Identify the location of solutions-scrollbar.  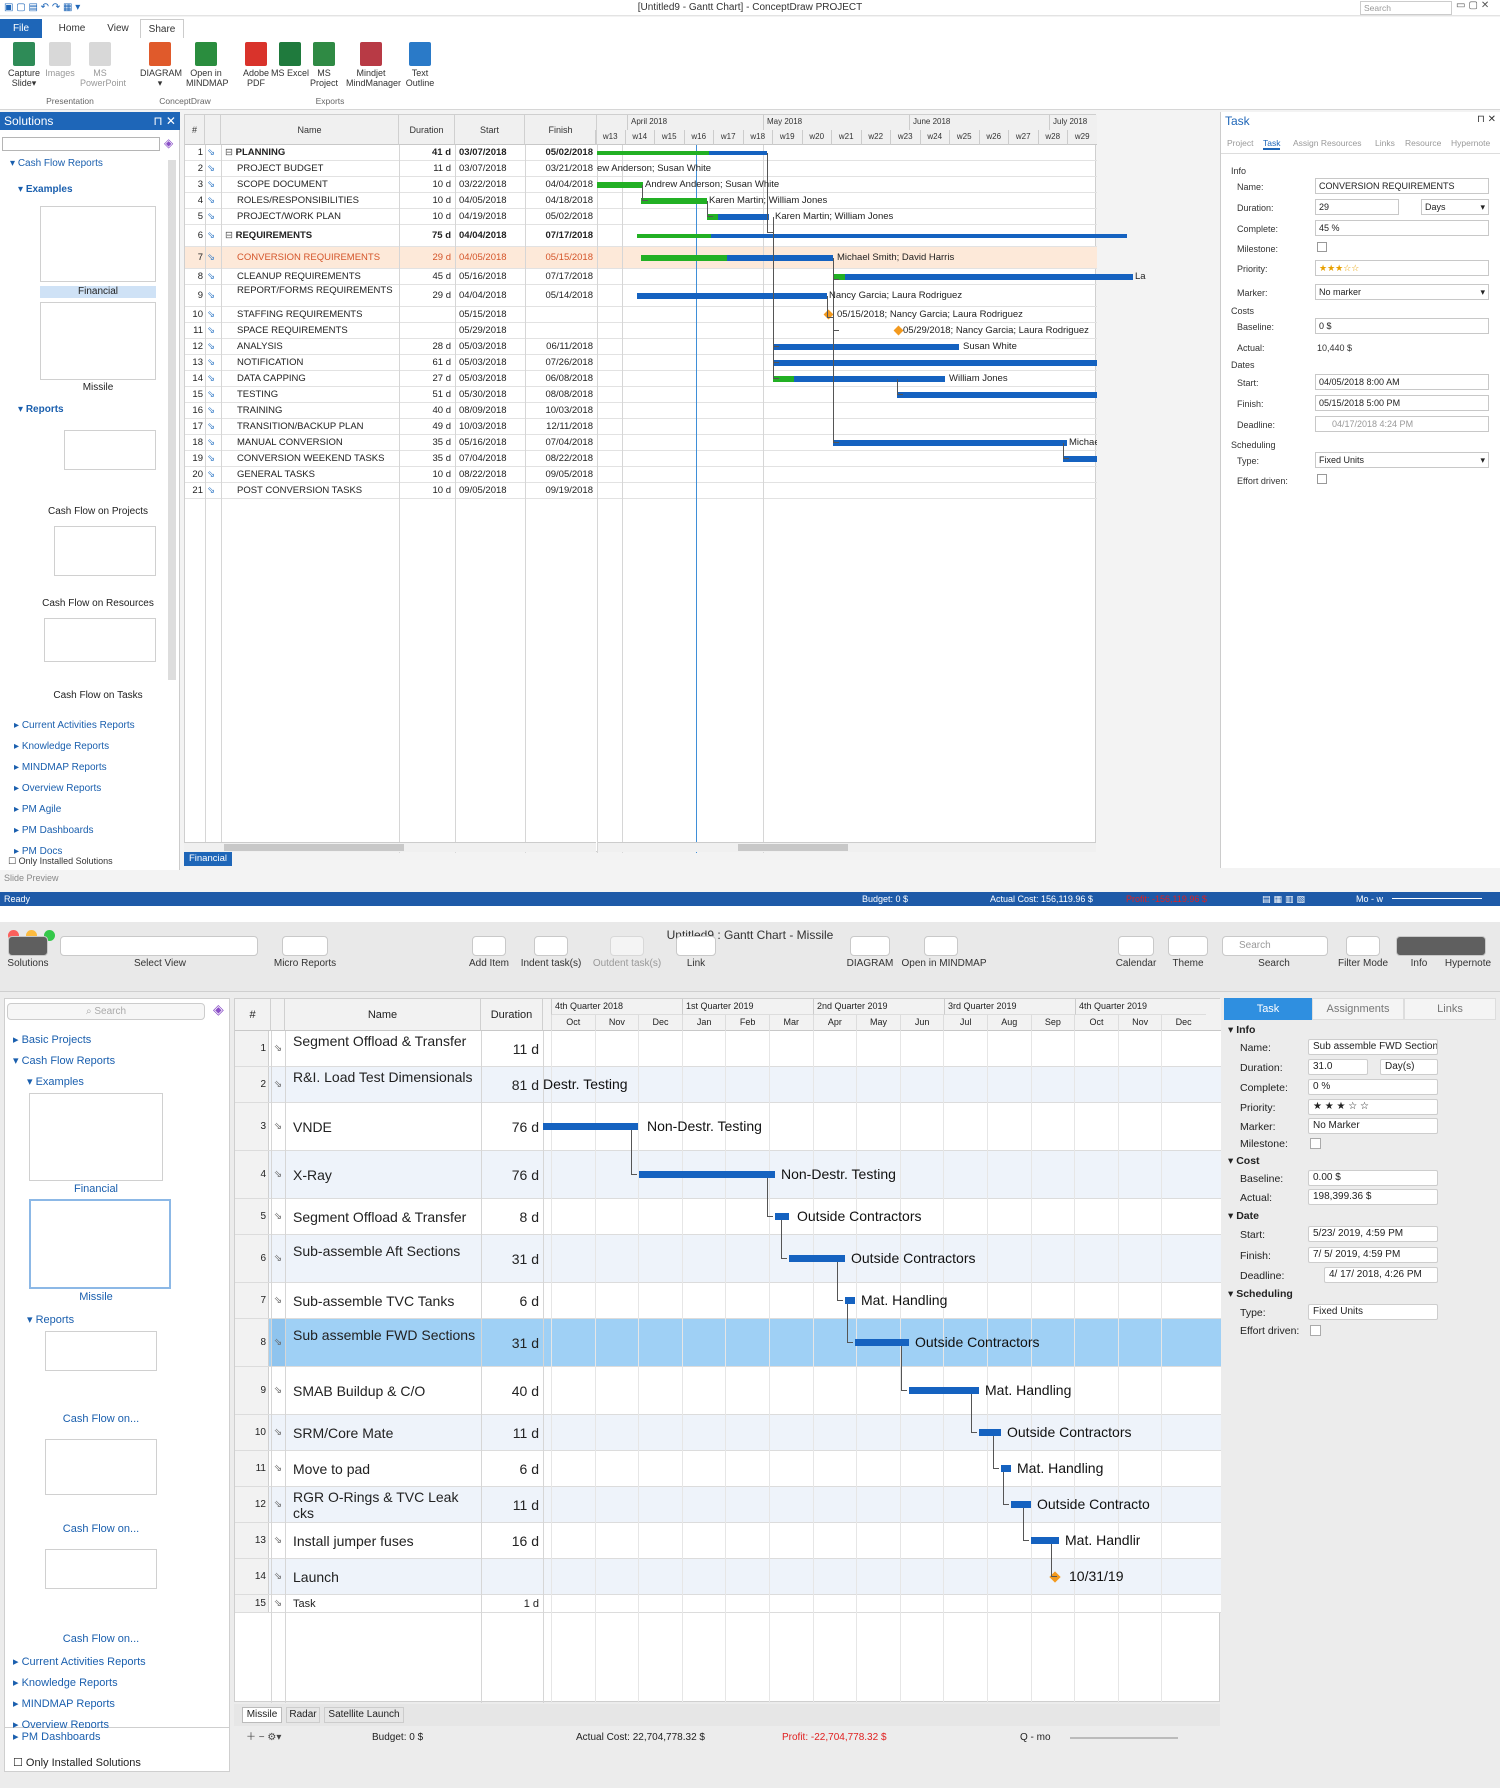
(172, 420).